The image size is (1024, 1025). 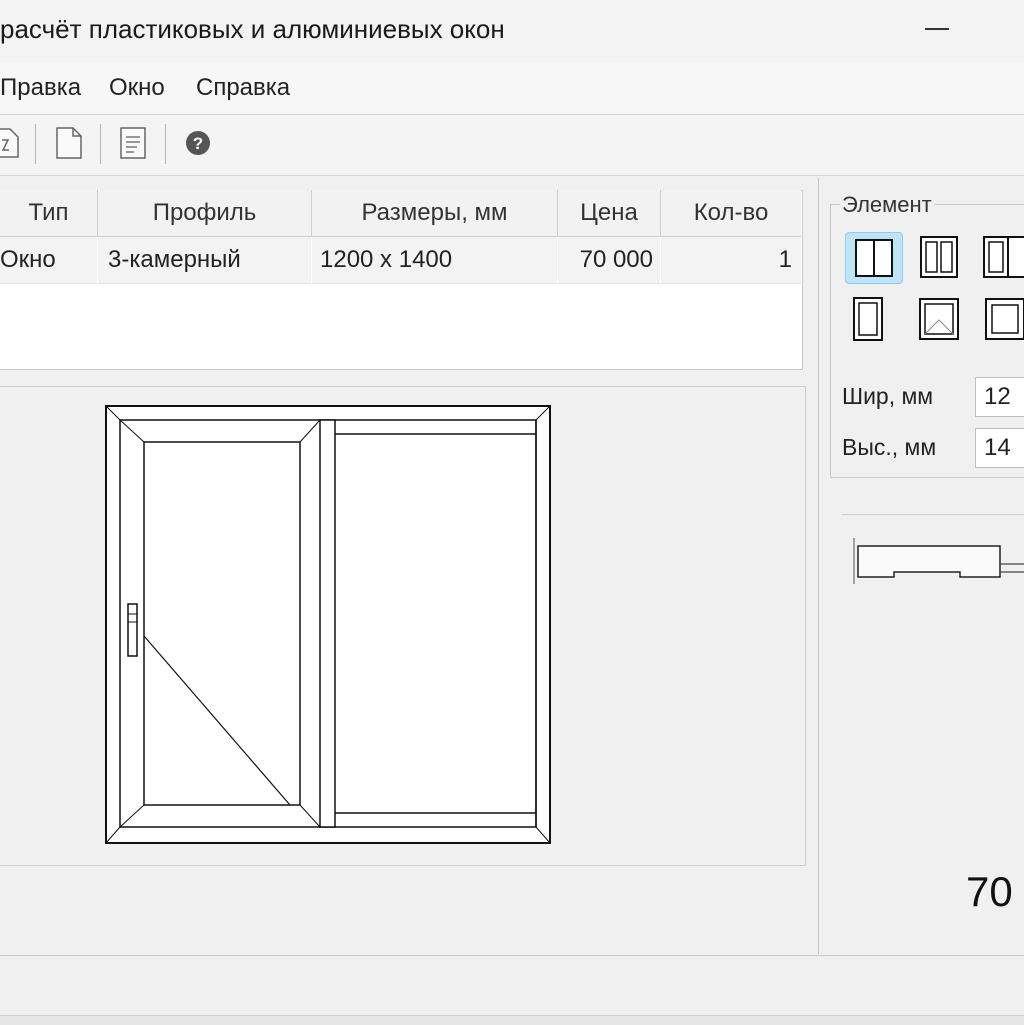 What do you see at coordinates (999, 397) in the screenshot?
I see `width-input: 12` at bounding box center [999, 397].